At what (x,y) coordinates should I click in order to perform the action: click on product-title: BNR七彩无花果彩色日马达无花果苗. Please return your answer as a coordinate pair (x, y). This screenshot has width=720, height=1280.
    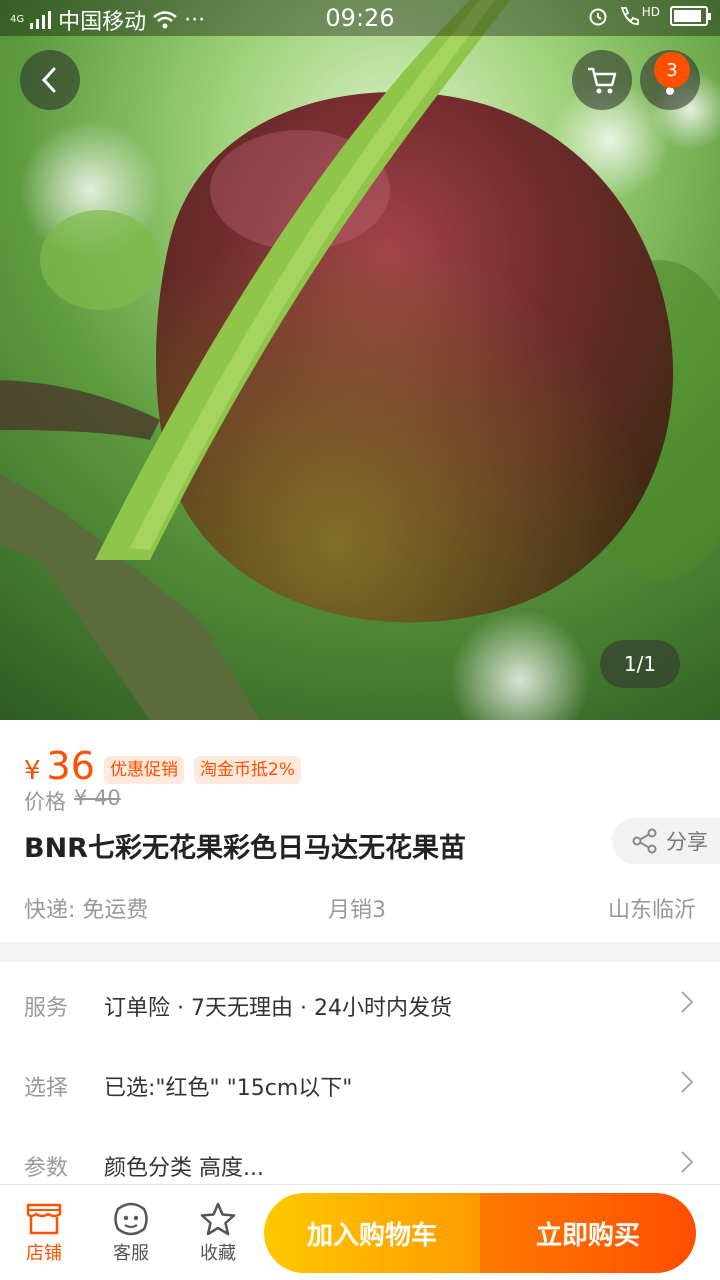
    Looking at the image, I should click on (245, 848).